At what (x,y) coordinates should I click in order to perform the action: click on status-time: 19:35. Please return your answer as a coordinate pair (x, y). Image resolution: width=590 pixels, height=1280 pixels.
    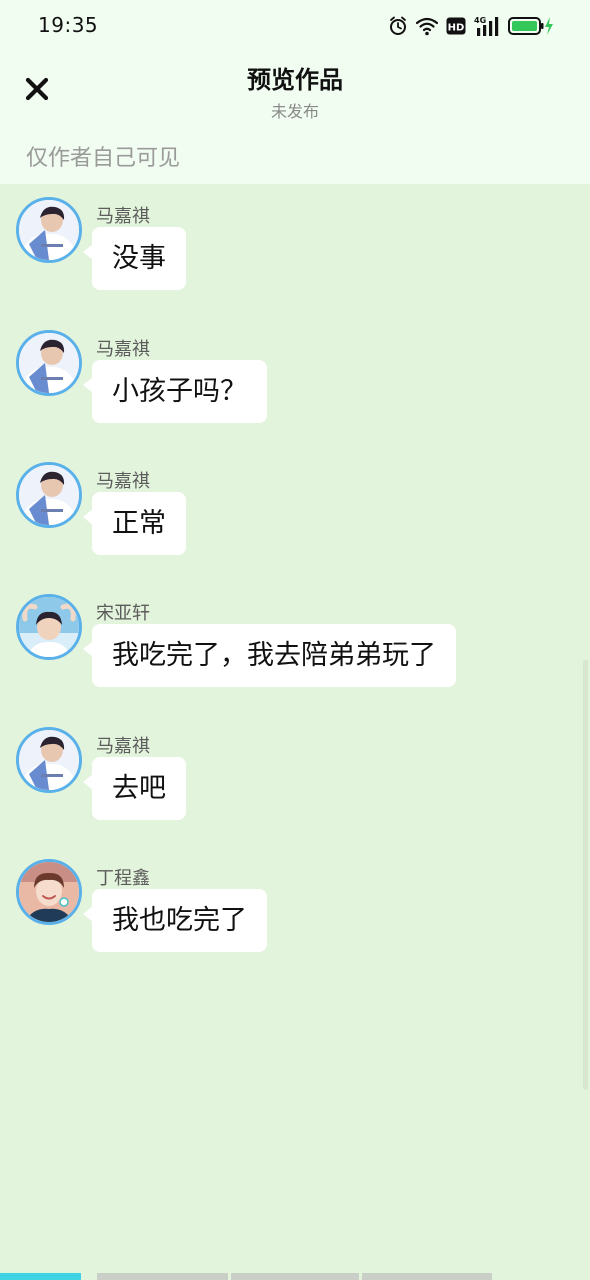
    Looking at the image, I should click on (68, 25).